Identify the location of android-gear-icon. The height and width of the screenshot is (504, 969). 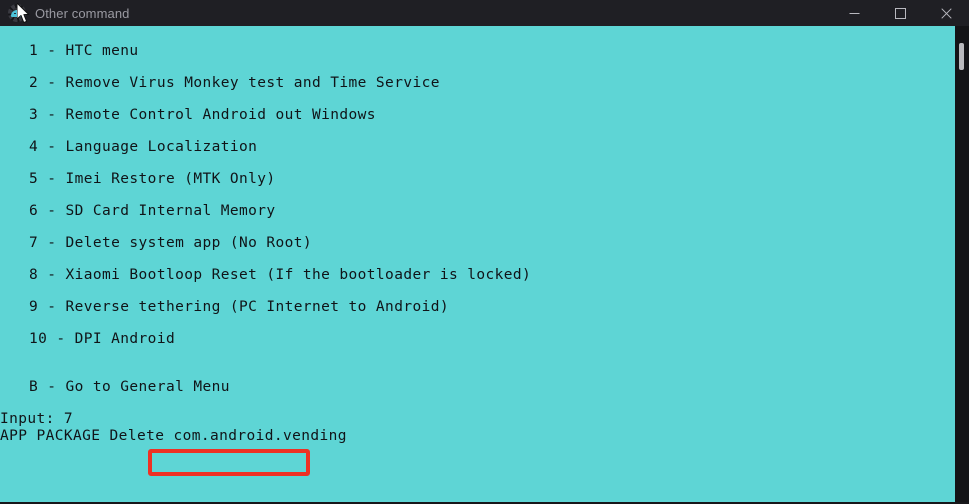
(17, 13).